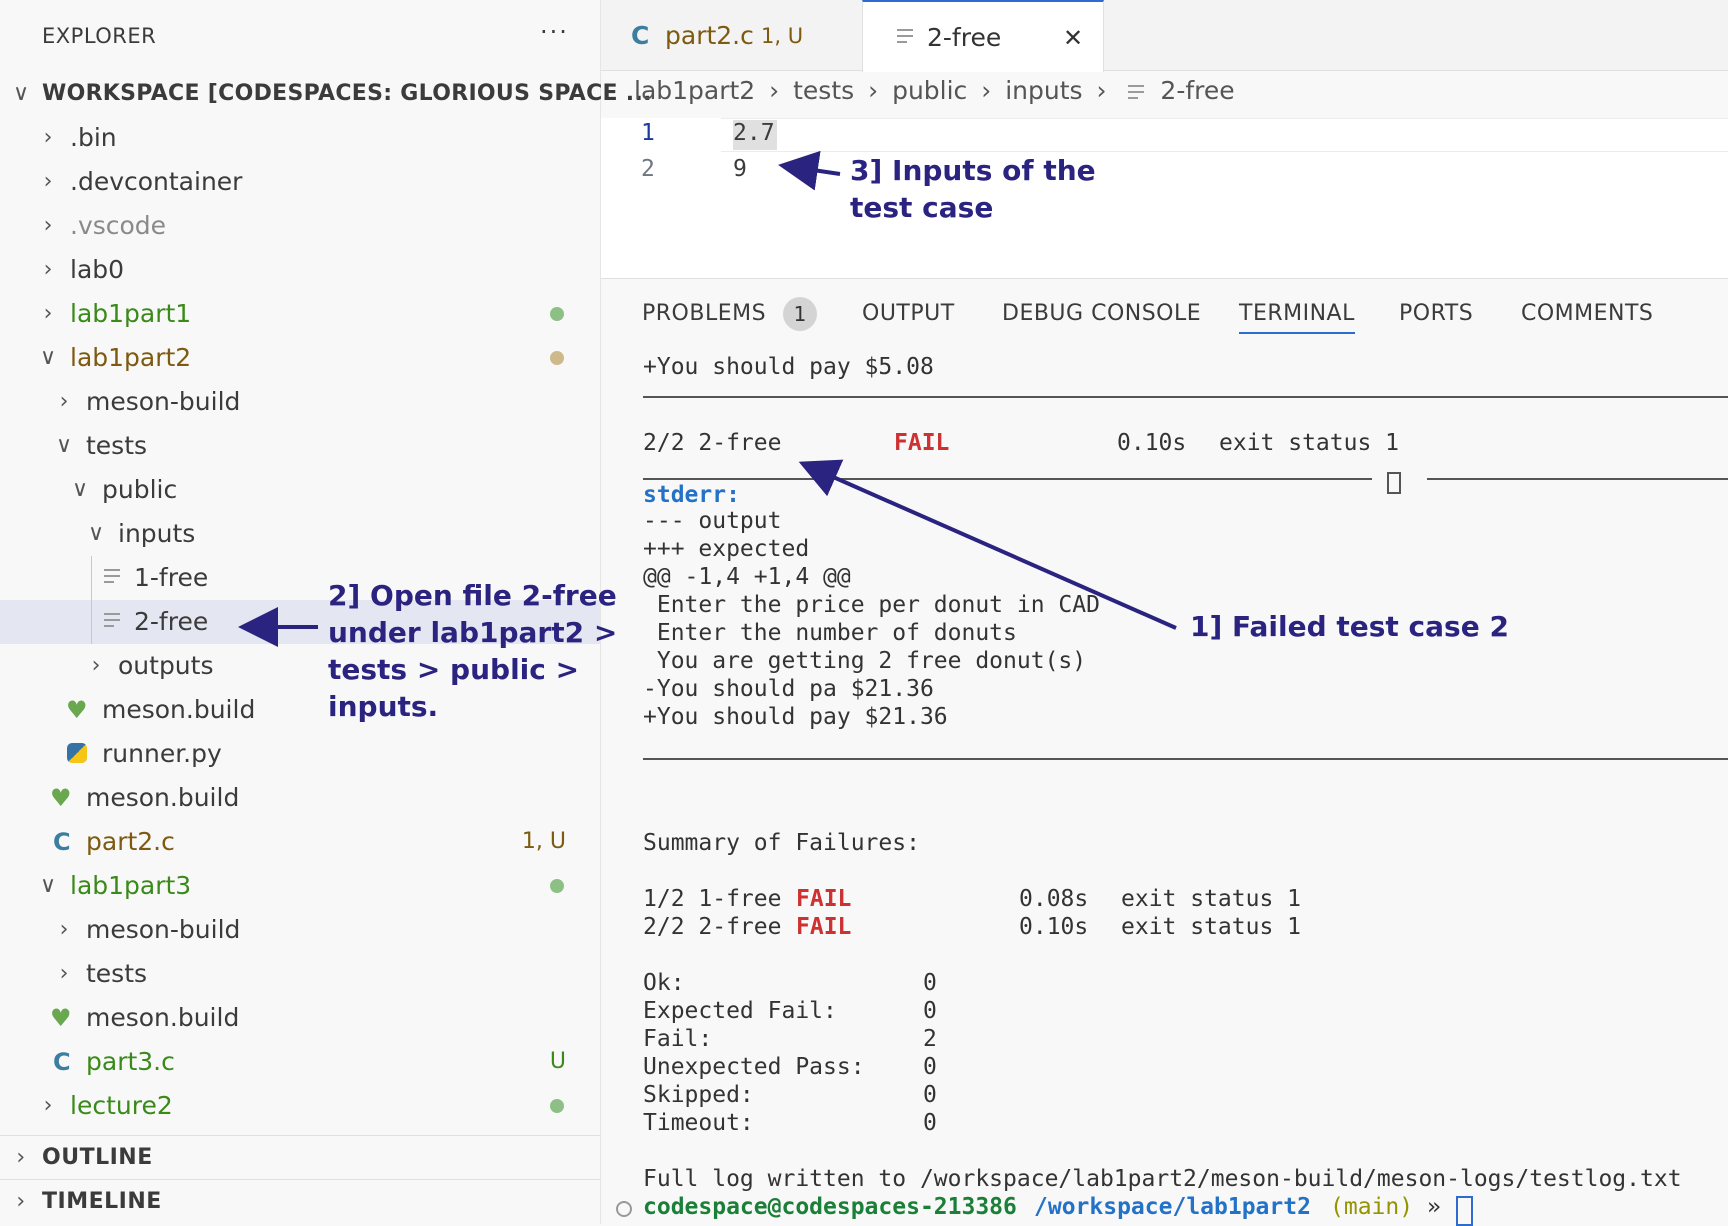 Image resolution: width=1728 pixels, height=1226 pixels. What do you see at coordinates (809, 170) in the screenshot?
I see `arrow-to-inputs` at bounding box center [809, 170].